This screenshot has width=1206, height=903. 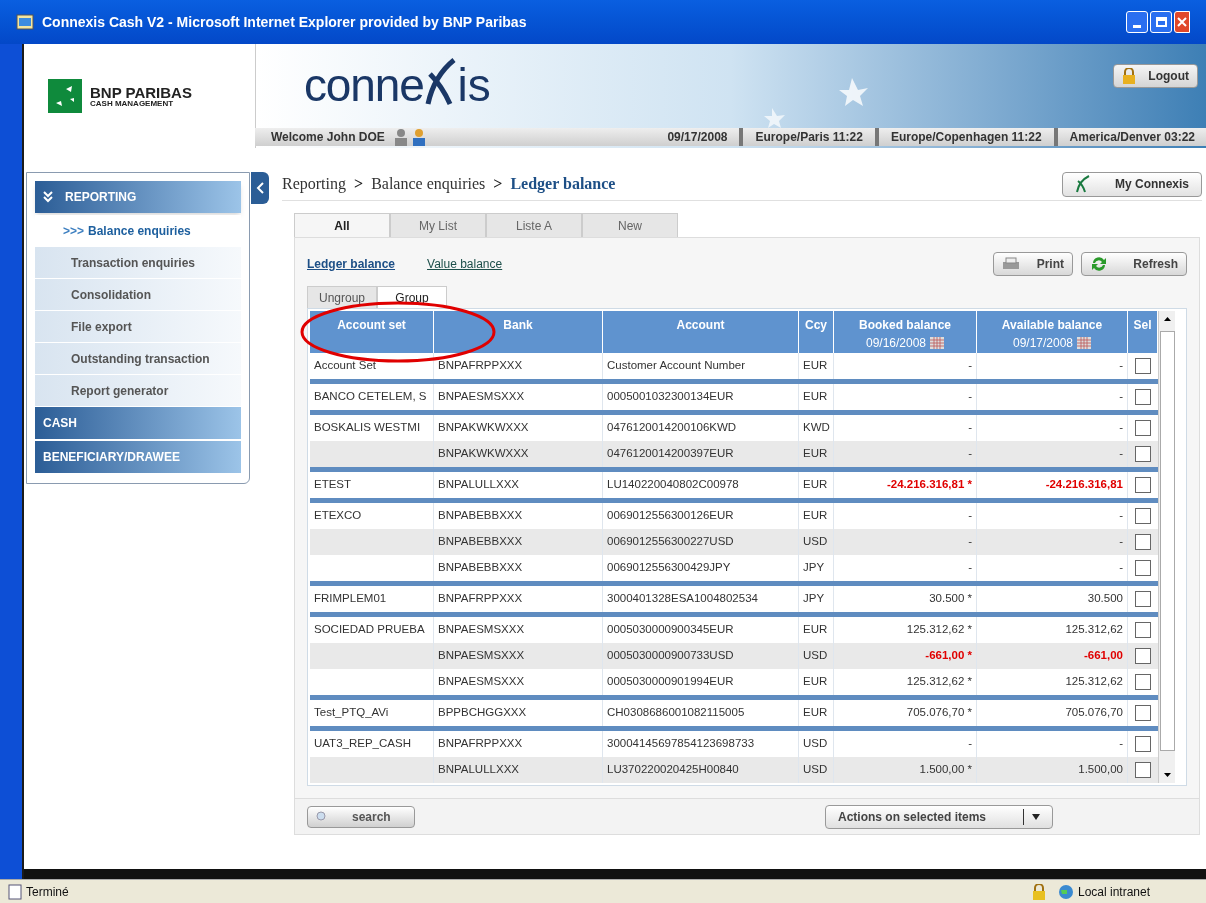 I want to click on maximize-button, so click(x=1161, y=22).